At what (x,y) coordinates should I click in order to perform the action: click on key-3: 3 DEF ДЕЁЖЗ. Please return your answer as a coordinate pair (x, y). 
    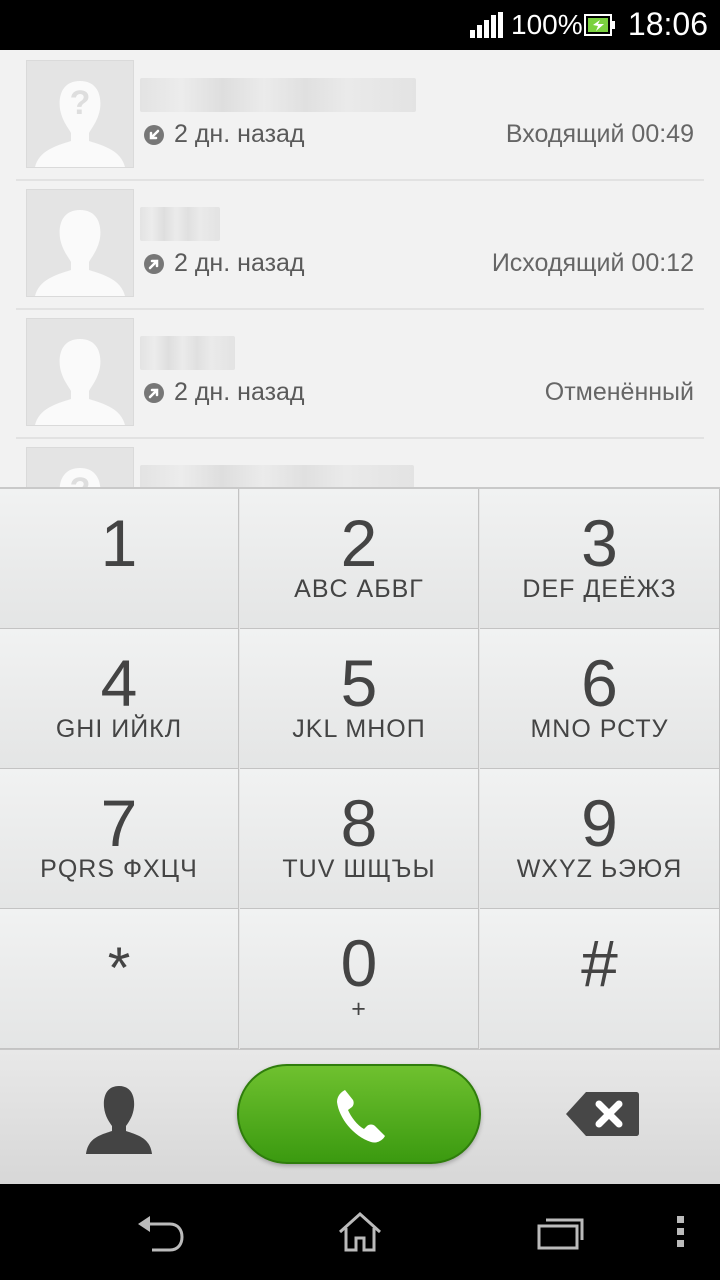
    Looking at the image, I should click on (600, 559).